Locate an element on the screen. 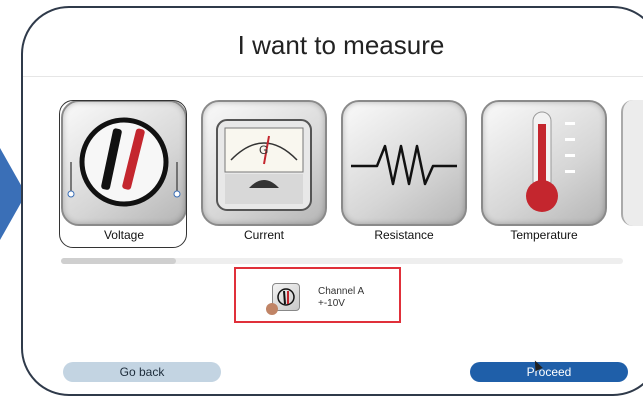 The height and width of the screenshot is (396, 643). go-back-button: Go back is located at coordinates (142, 372).